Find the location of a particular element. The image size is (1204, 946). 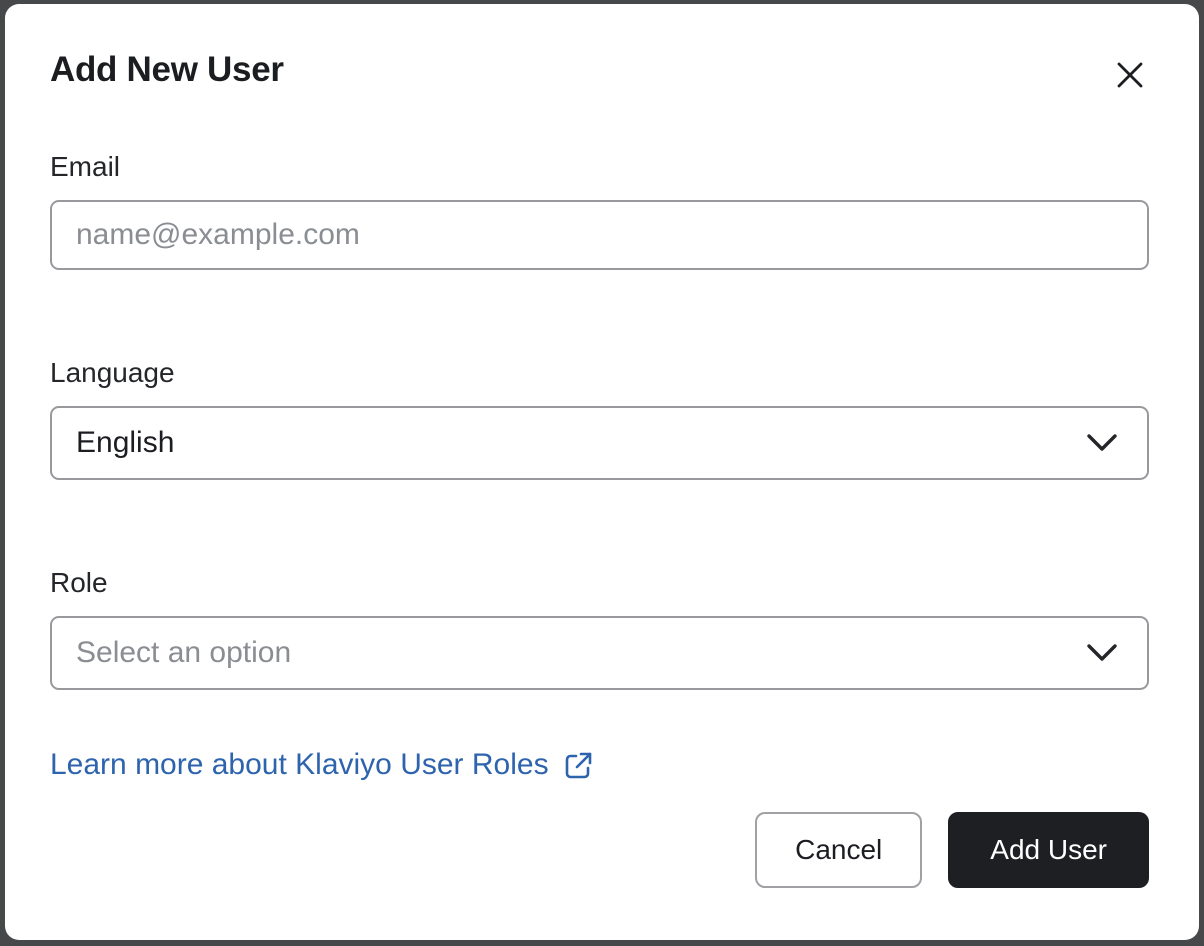

dialog-title: Add New User is located at coordinates (167, 69).